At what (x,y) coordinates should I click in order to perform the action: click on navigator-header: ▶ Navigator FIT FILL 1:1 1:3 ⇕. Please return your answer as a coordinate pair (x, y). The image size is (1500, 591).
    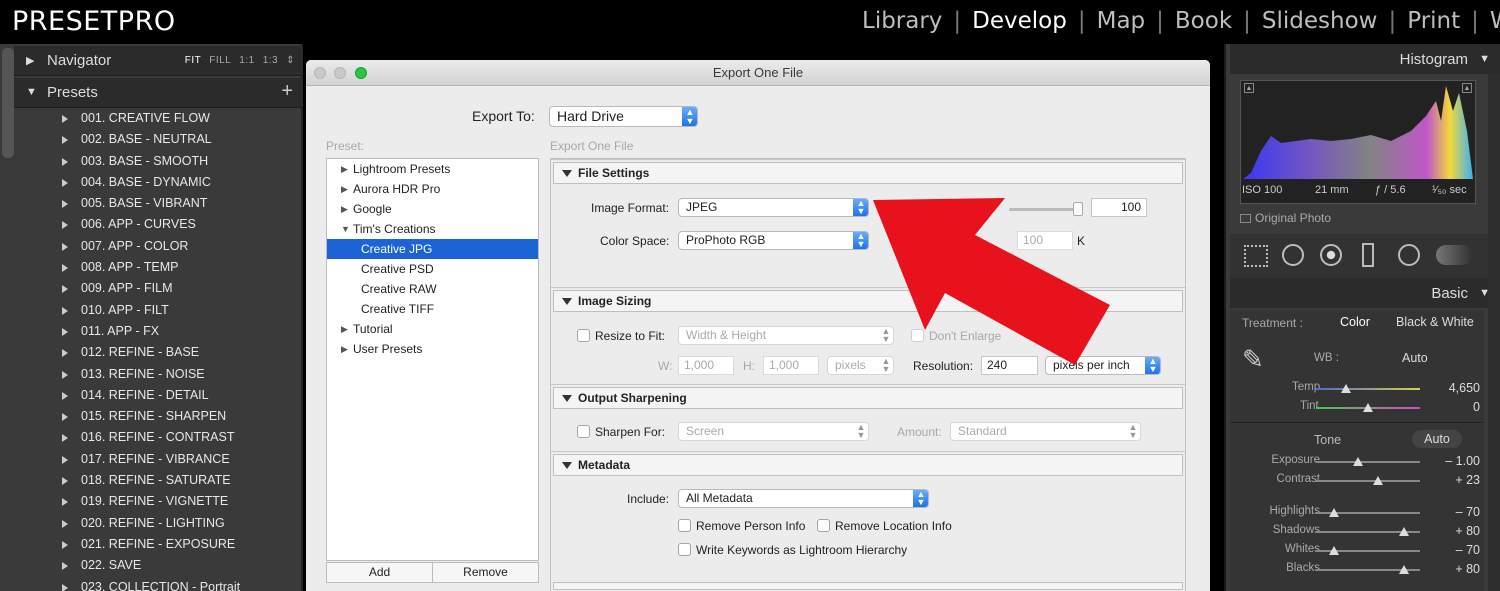
    Looking at the image, I should click on (158, 61).